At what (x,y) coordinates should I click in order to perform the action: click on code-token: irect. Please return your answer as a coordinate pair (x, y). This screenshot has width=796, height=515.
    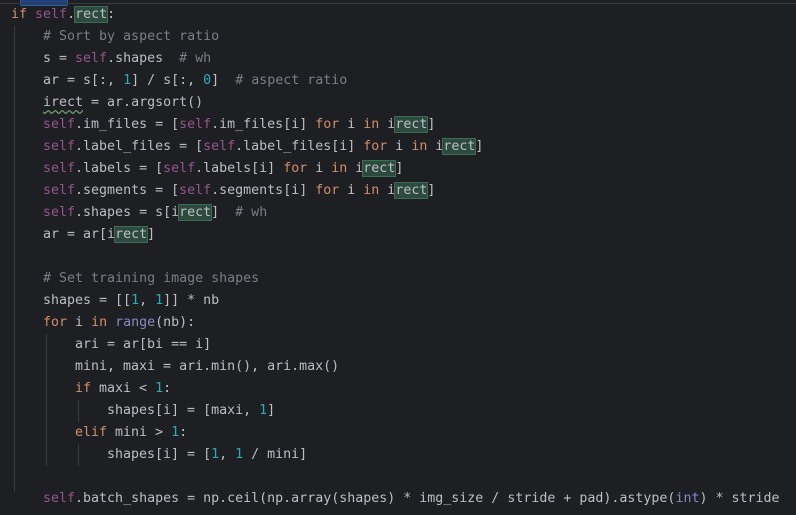
    Looking at the image, I should click on (63, 102).